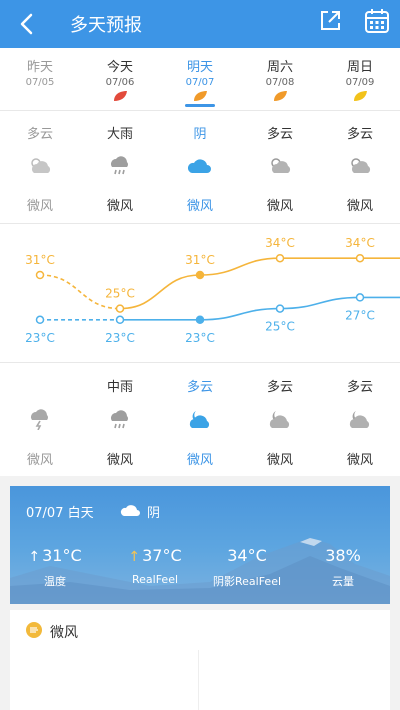 This screenshot has height=710, width=400. I want to click on stat-realfeel: ↑ 37°C RealFeel, so click(155, 566).